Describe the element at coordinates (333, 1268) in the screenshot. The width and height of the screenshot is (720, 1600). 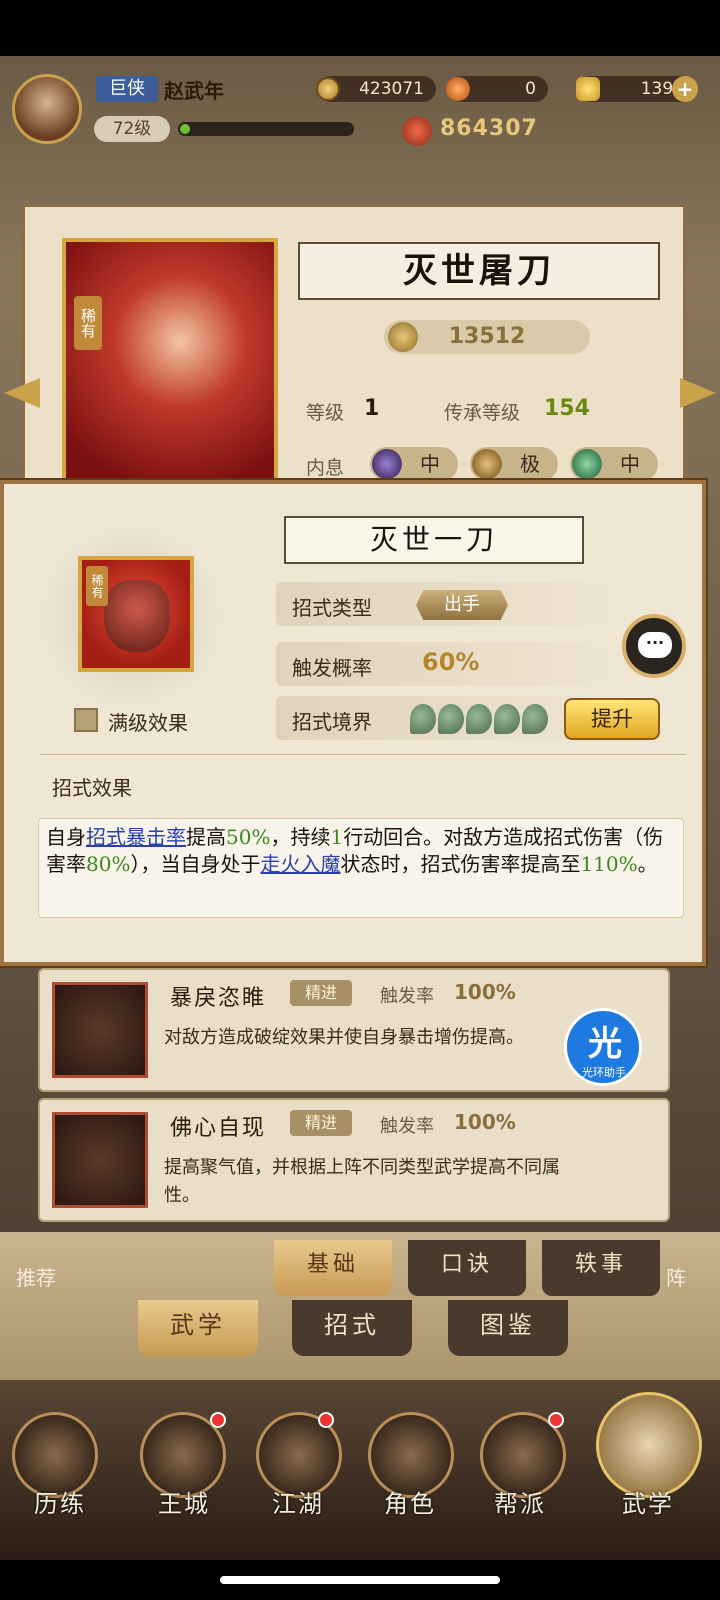
I see `tab-basic: 基础` at that location.